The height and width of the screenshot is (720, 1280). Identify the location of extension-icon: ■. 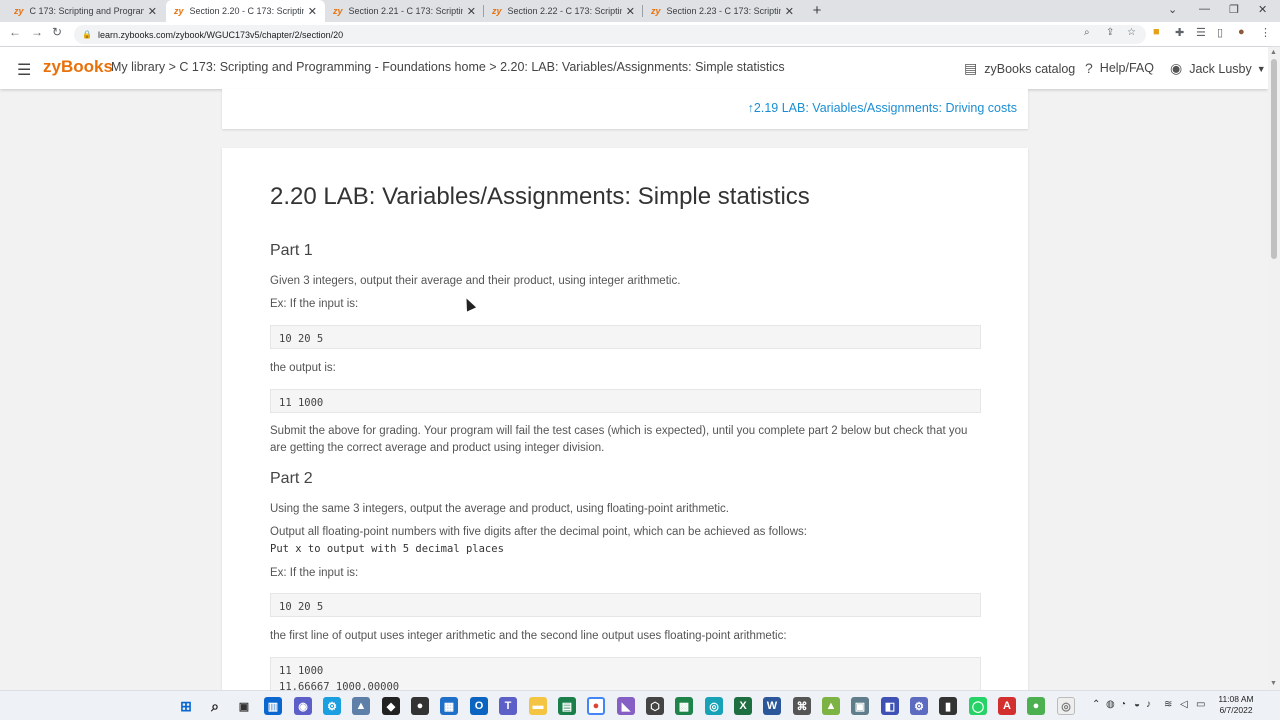
(1156, 32).